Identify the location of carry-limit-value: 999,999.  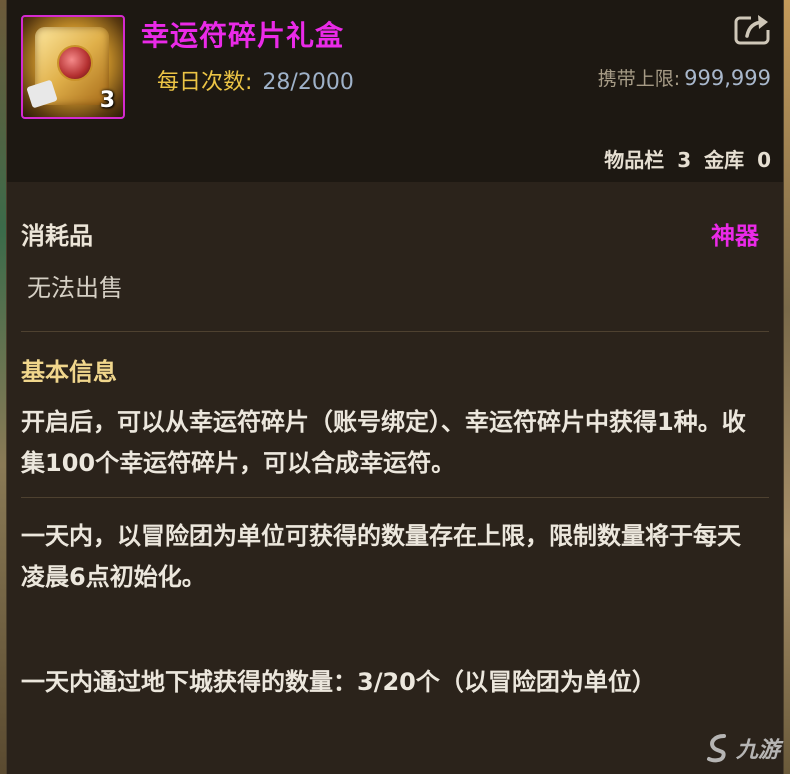
(727, 78).